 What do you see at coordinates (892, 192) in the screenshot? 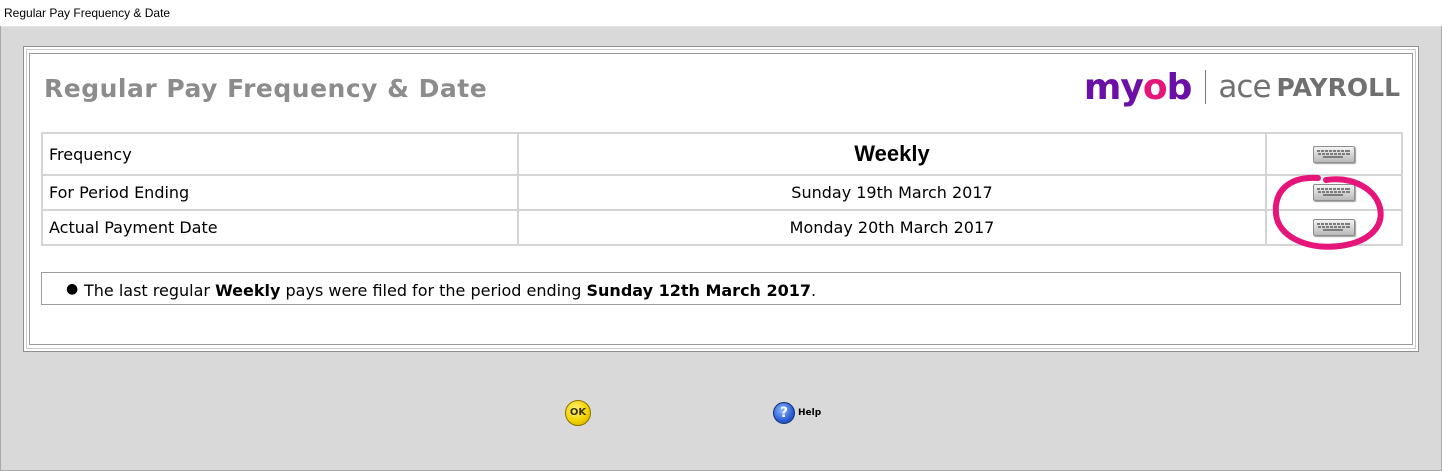
I see `period-ending-value: Sunday 19th March 2017` at bounding box center [892, 192].